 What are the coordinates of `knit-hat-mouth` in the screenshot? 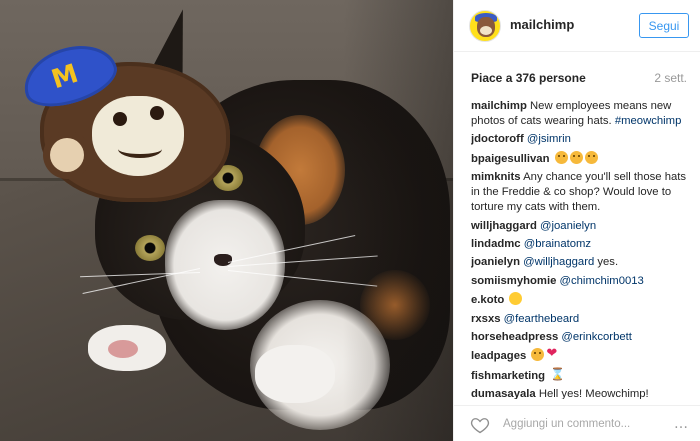 It's located at (140, 149).